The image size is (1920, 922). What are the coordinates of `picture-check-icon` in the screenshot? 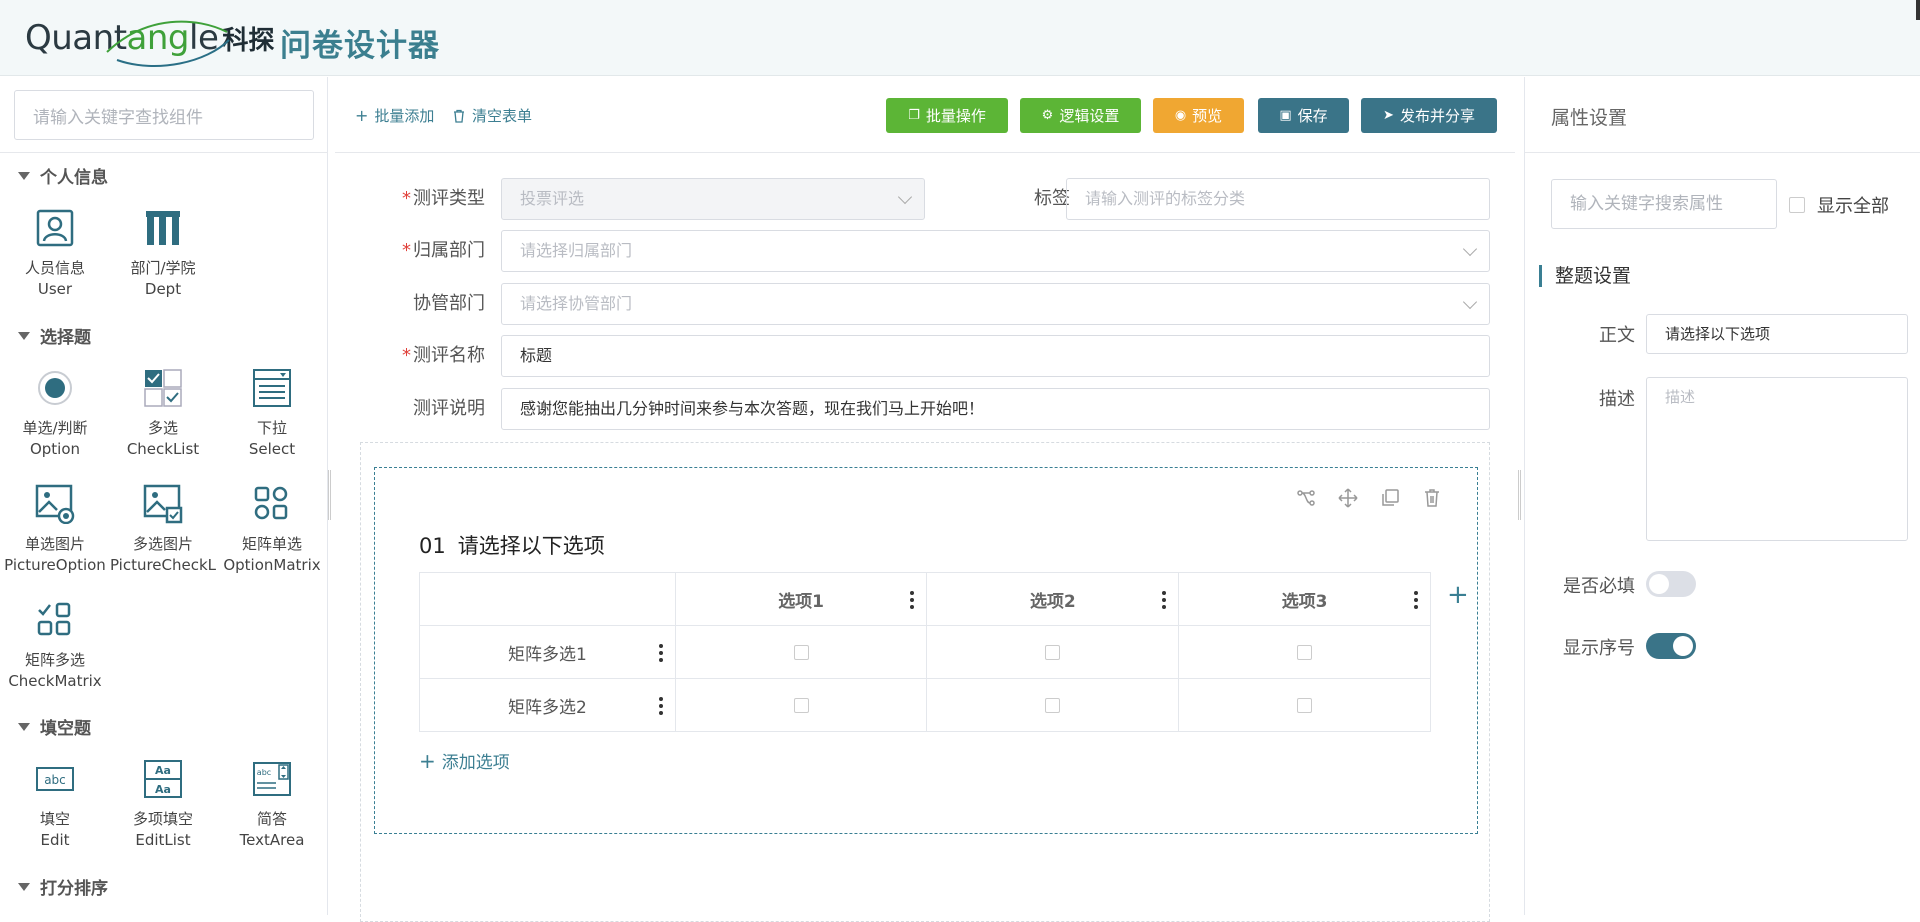 It's located at (163, 504).